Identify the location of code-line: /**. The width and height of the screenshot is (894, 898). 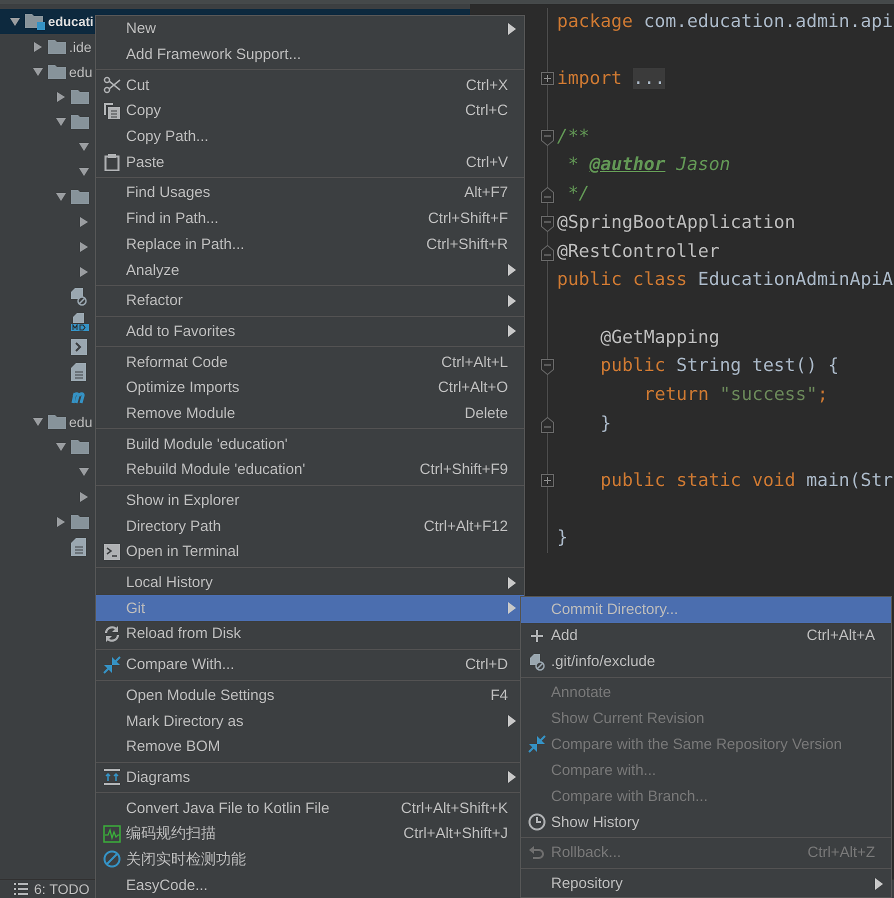
(573, 136).